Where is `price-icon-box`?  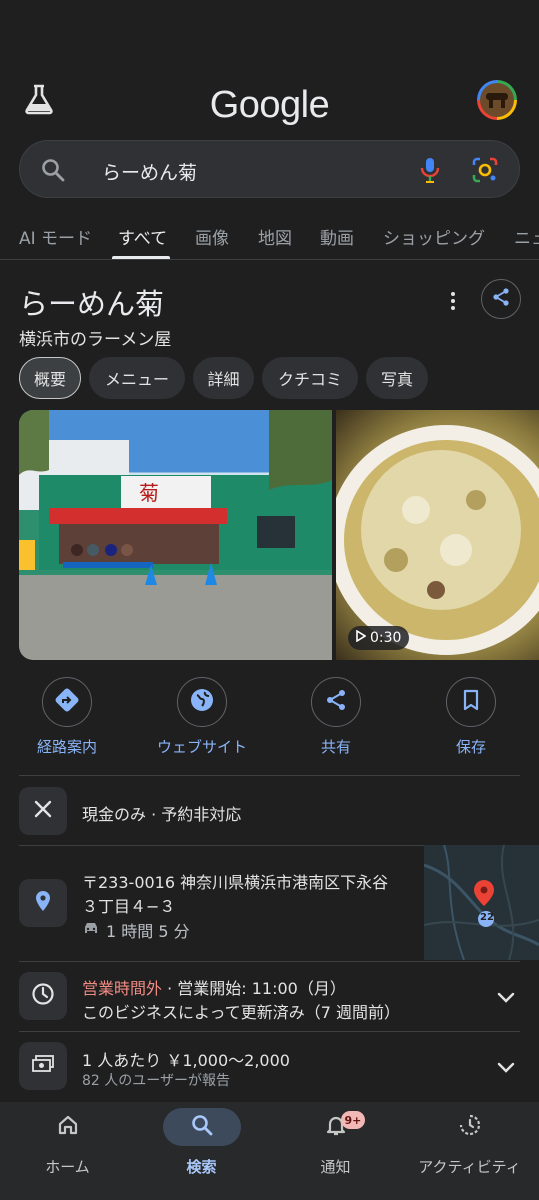
price-icon-box is located at coordinates (43, 1066).